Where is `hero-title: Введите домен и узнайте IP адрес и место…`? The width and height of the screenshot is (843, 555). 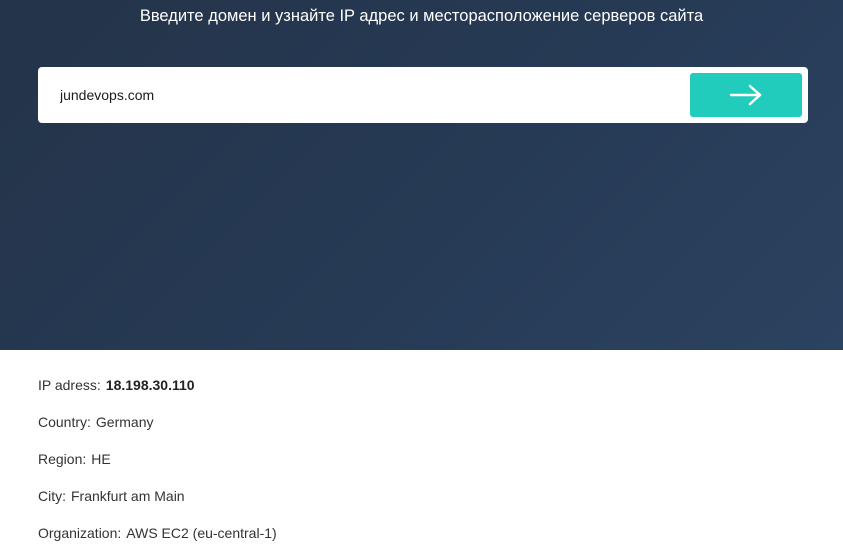
hero-title: Введите домен и узнайте IP адрес и место… is located at coordinates (421, 16).